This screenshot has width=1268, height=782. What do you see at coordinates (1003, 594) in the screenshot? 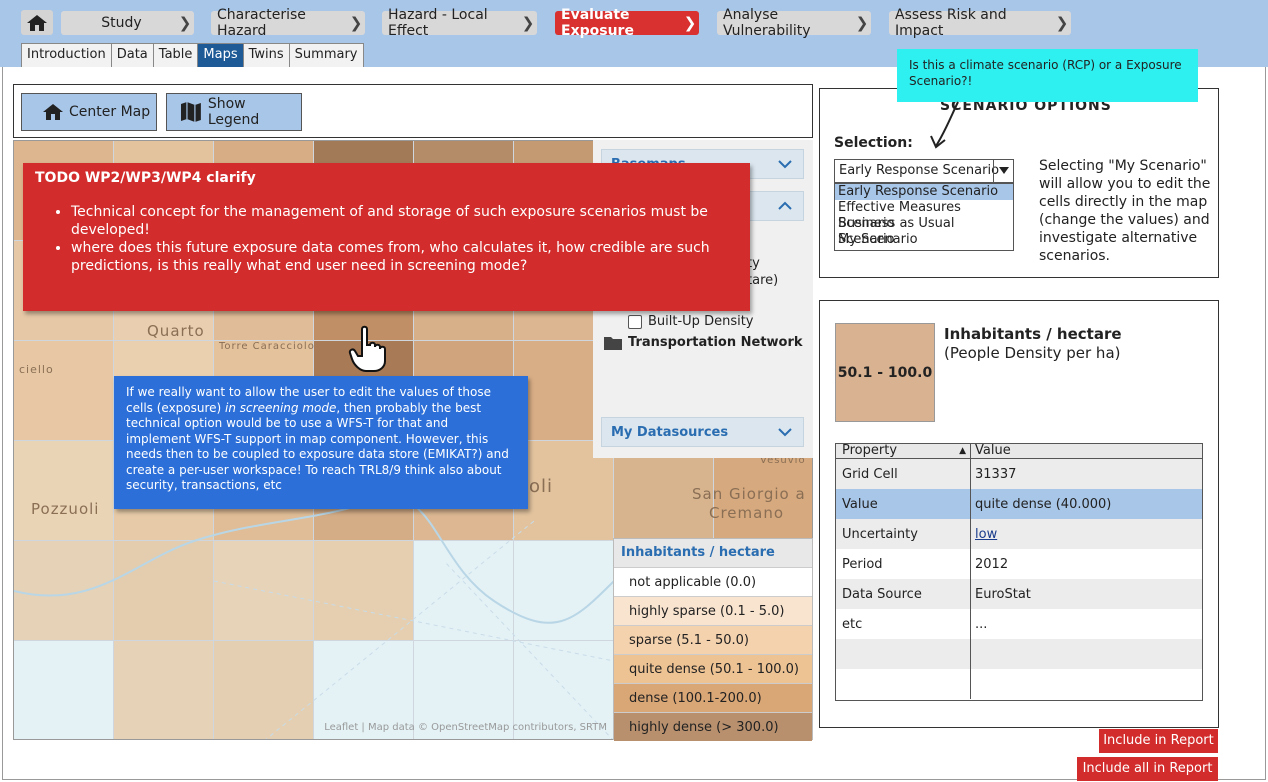
I see `table-cell: EuroStat` at bounding box center [1003, 594].